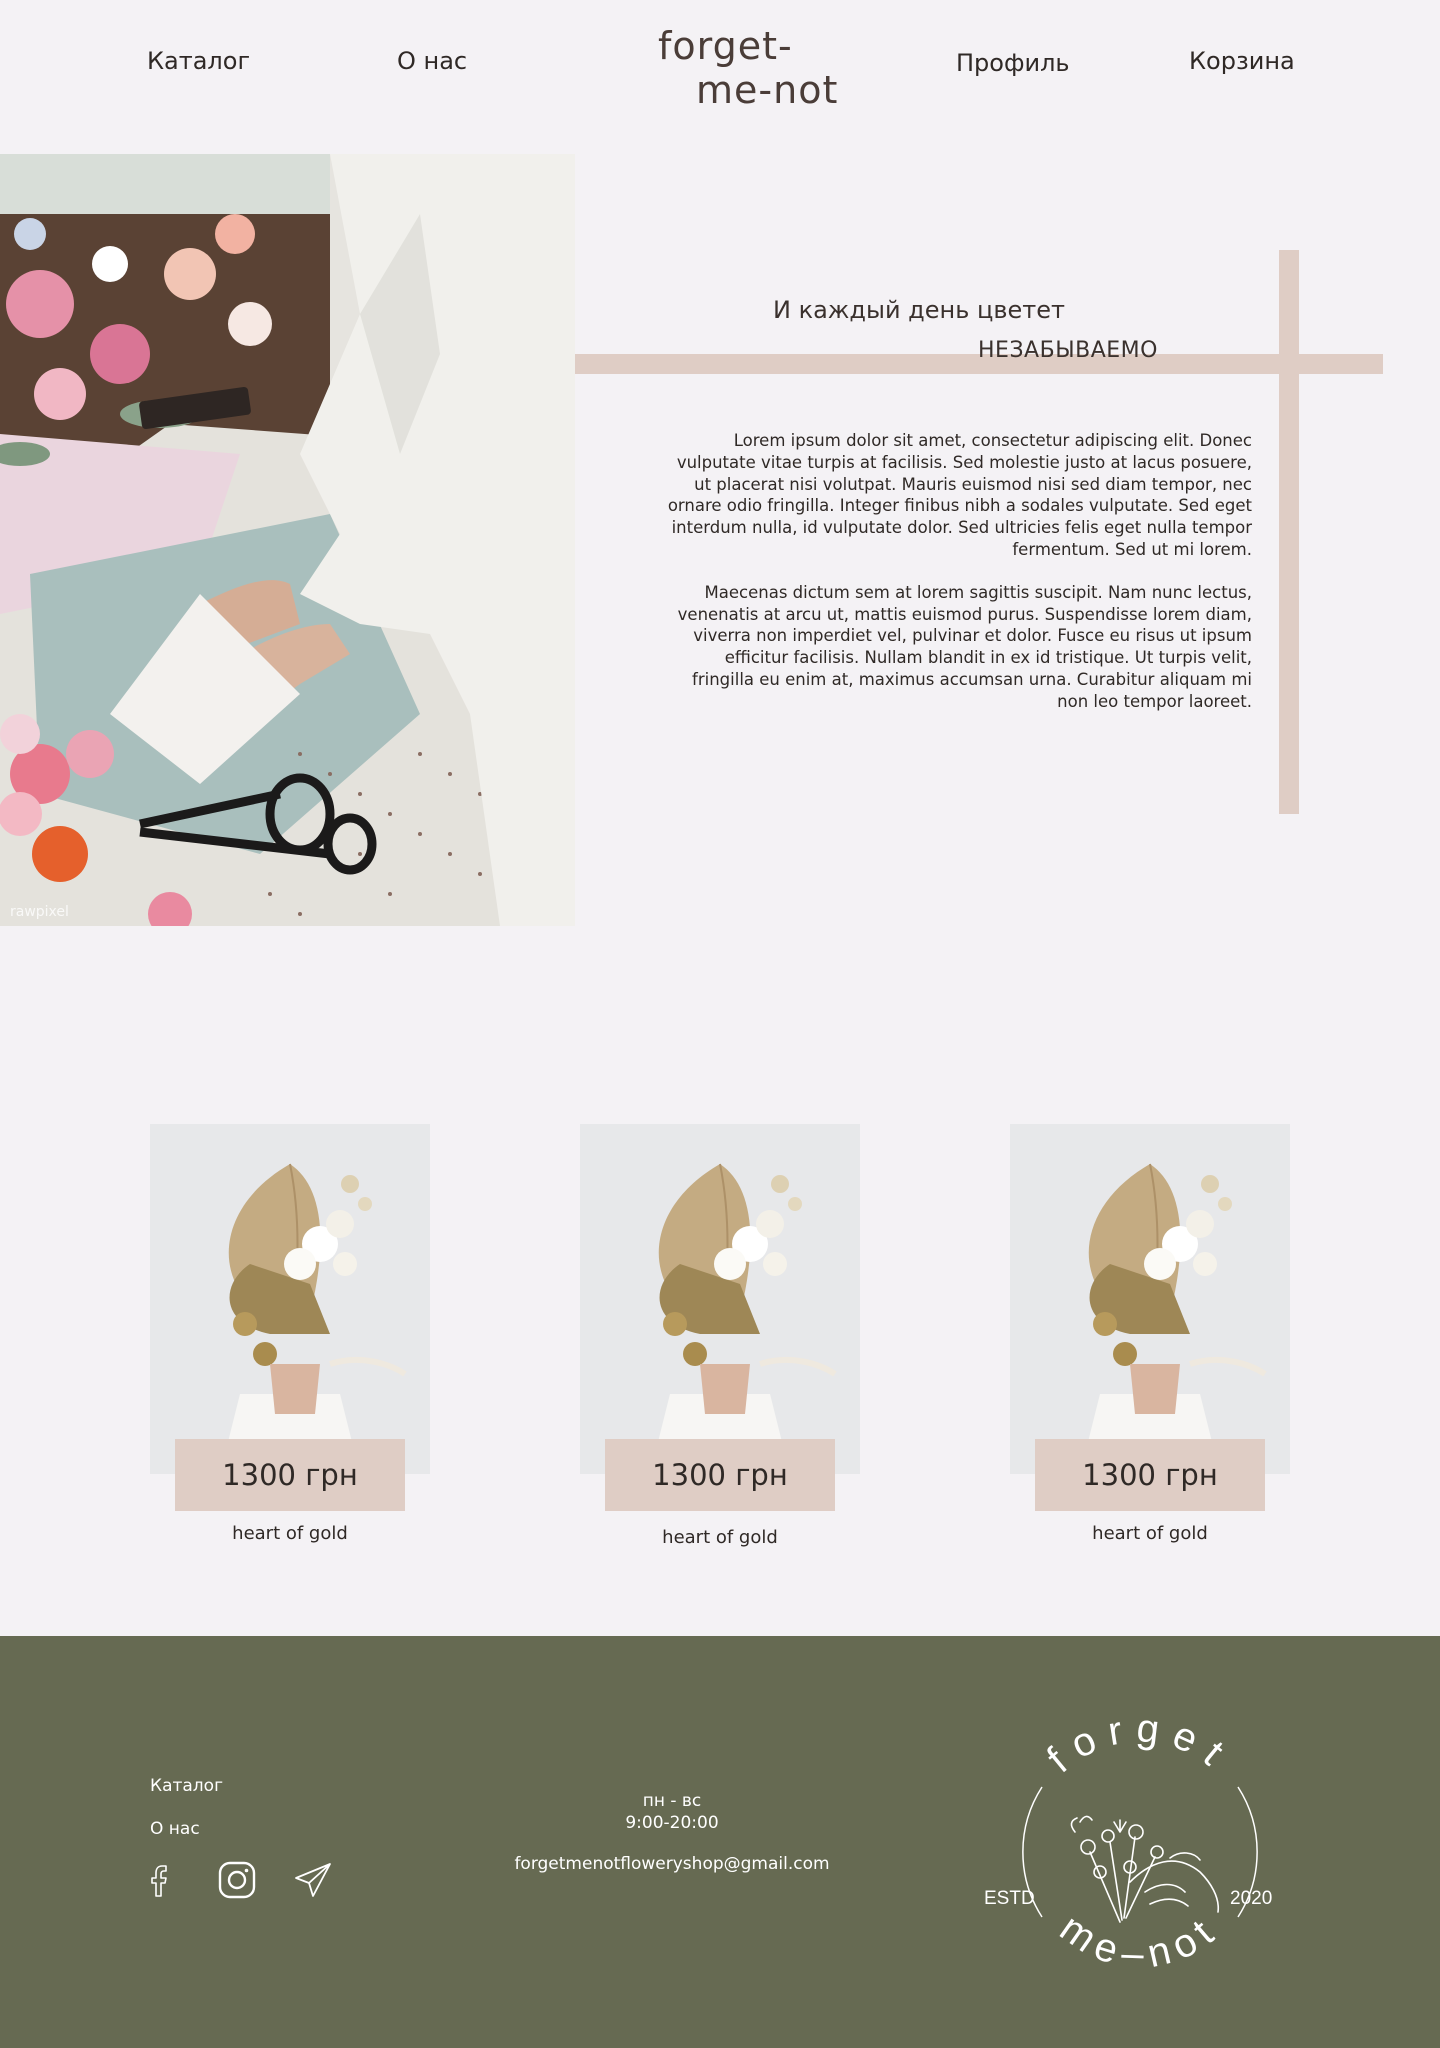 The width and height of the screenshot is (1440, 2048). What do you see at coordinates (313, 1880) in the screenshot?
I see `telegram-icon` at bounding box center [313, 1880].